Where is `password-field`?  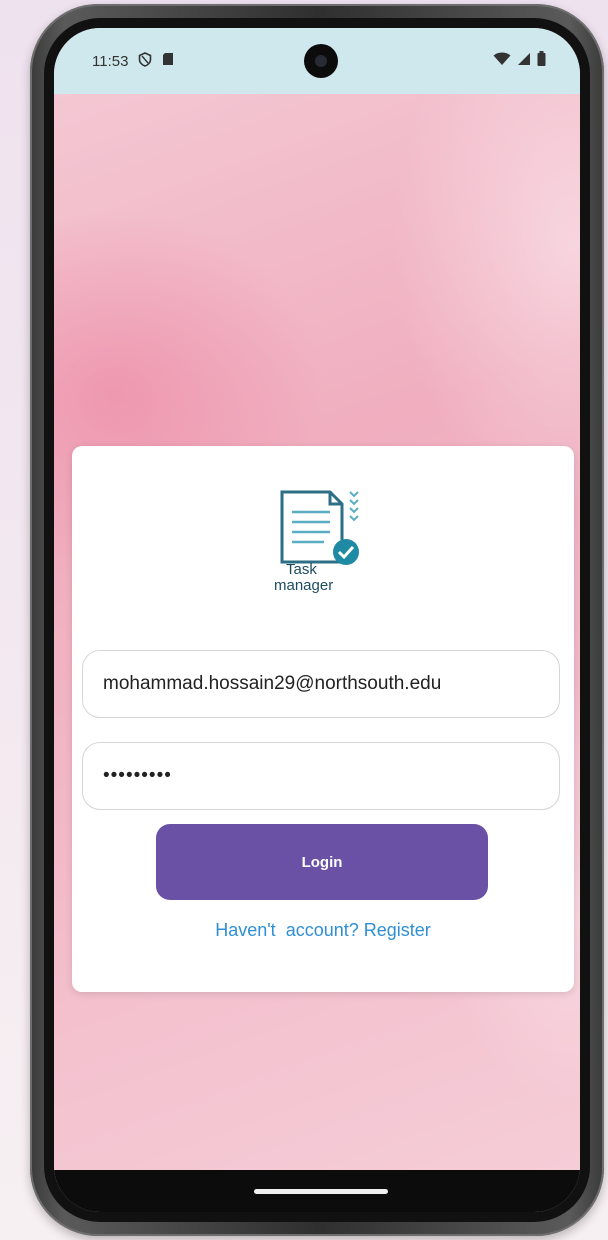 password-field is located at coordinates (321, 776).